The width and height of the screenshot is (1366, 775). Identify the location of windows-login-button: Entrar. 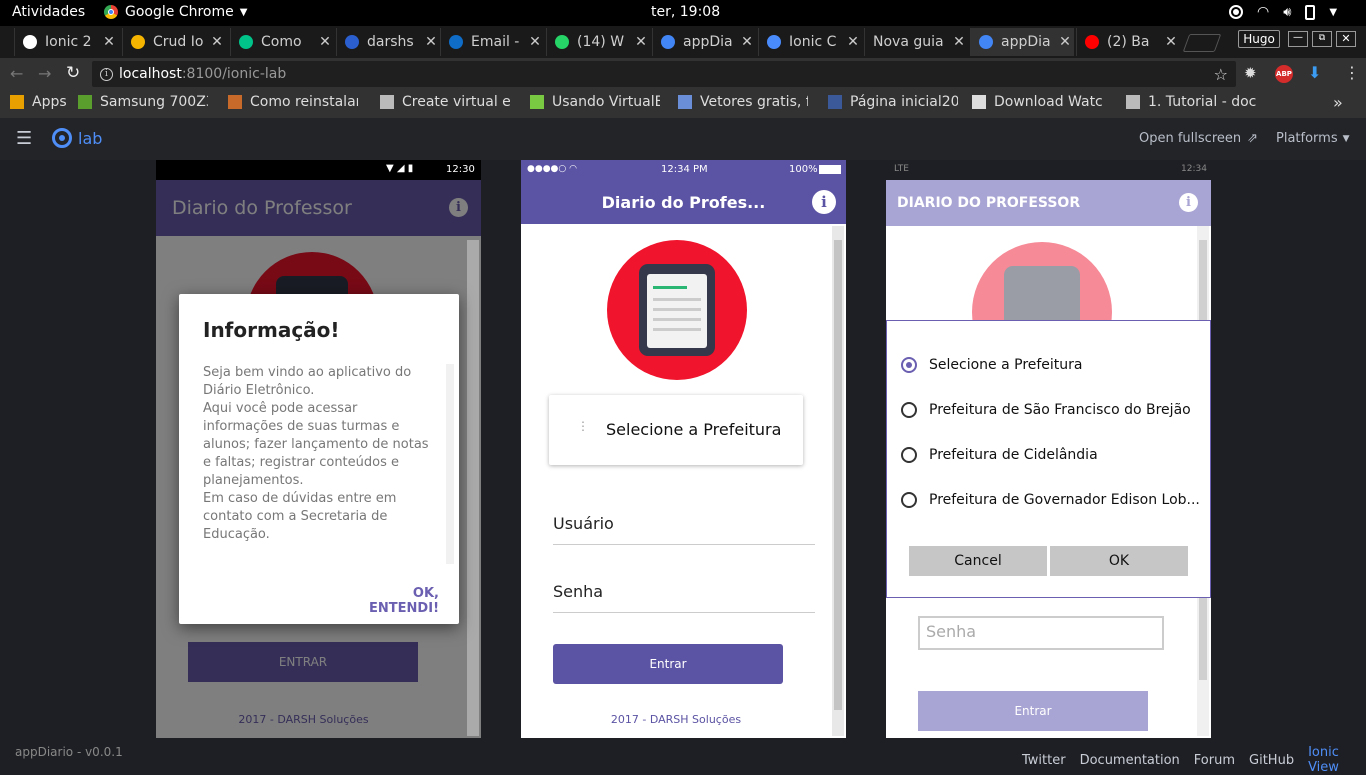
(1033, 711).